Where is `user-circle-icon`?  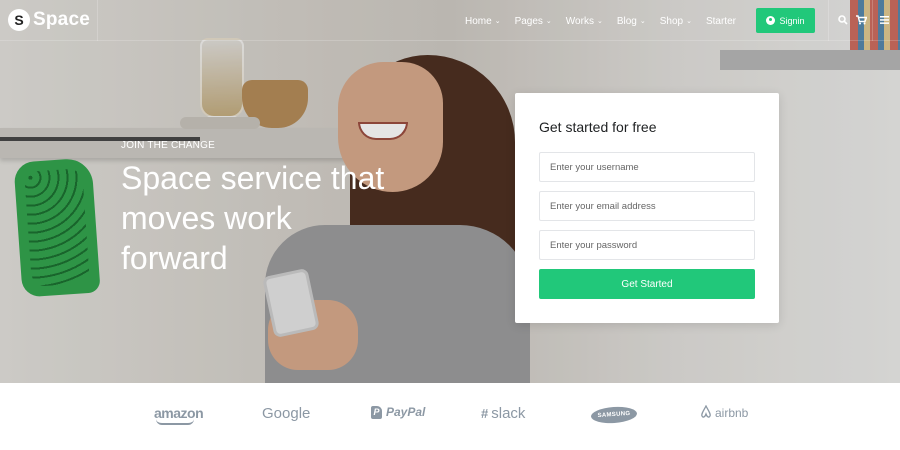
user-circle-icon is located at coordinates (771, 20).